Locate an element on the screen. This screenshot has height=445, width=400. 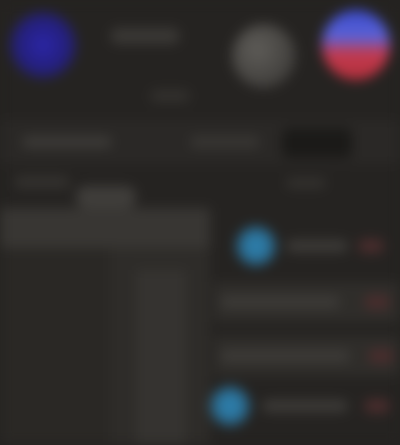
app-logo-icon is located at coordinates (43, 45).